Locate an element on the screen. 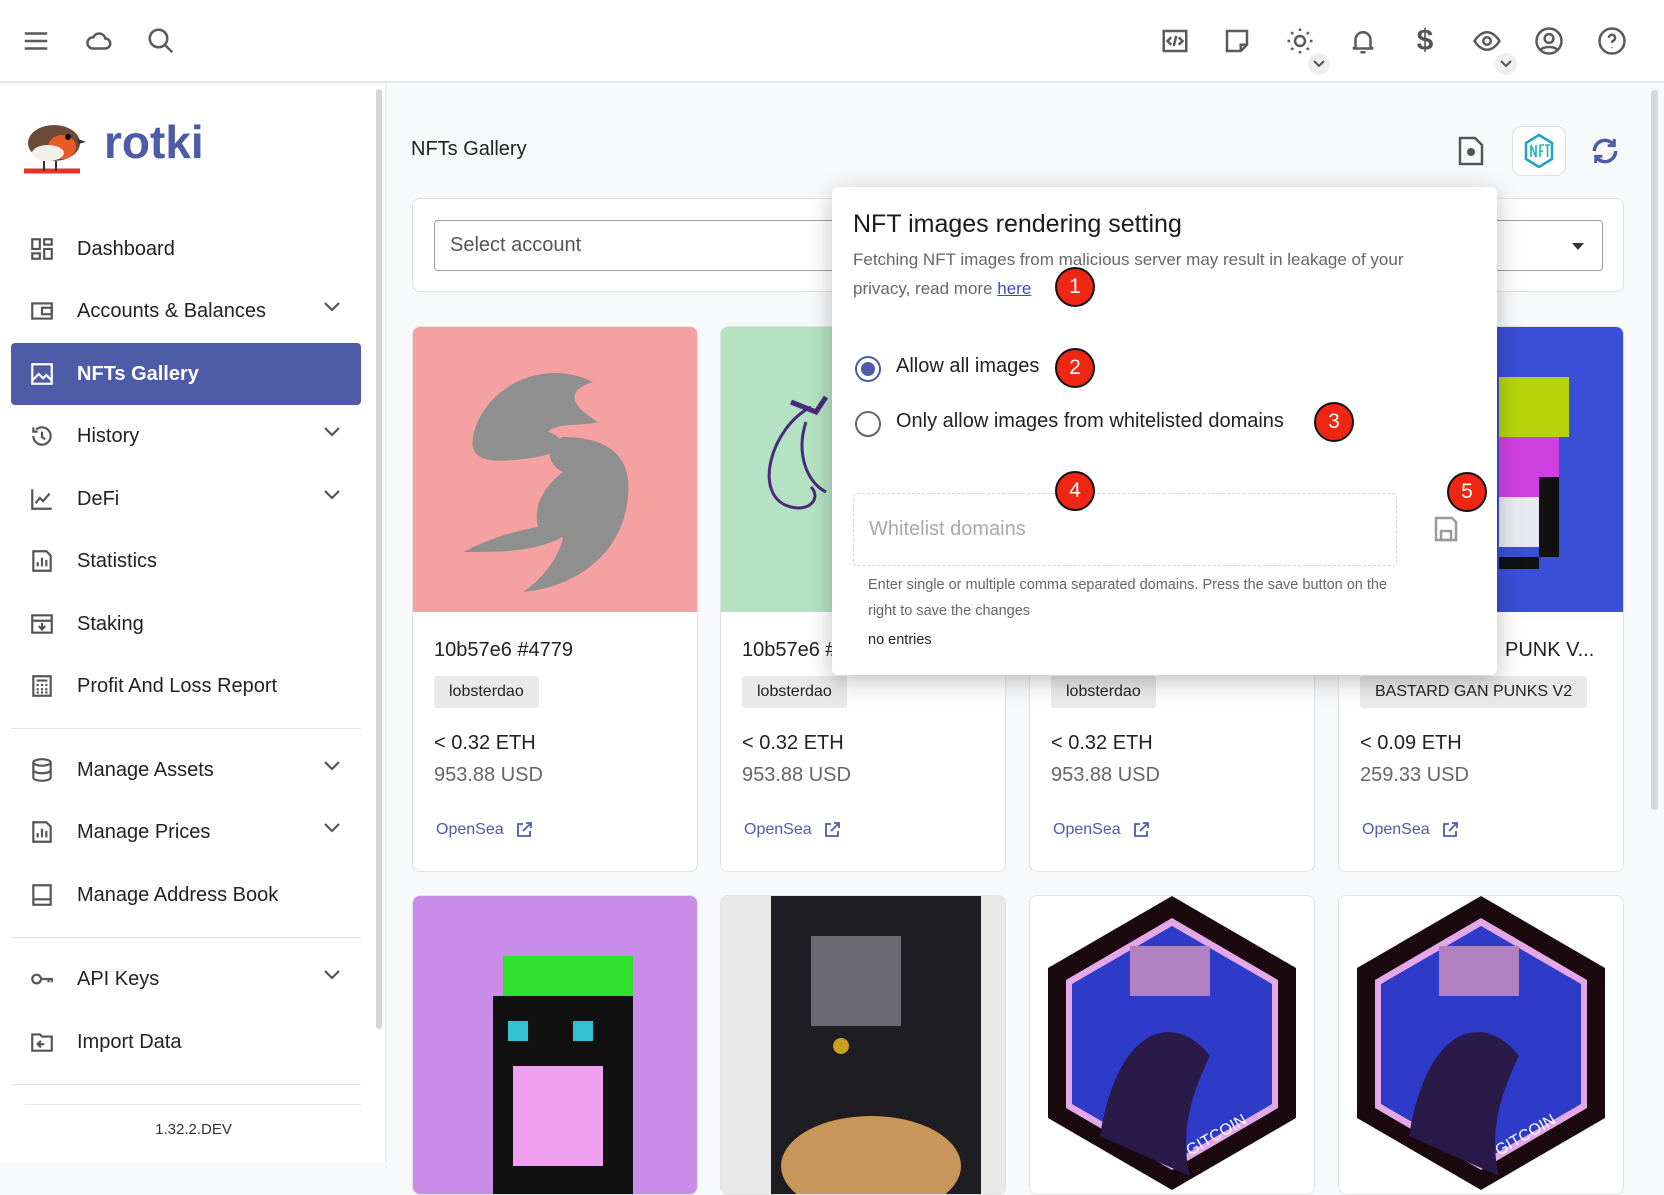 The height and width of the screenshot is (1195, 1664). code-icon is located at coordinates (1175, 41).